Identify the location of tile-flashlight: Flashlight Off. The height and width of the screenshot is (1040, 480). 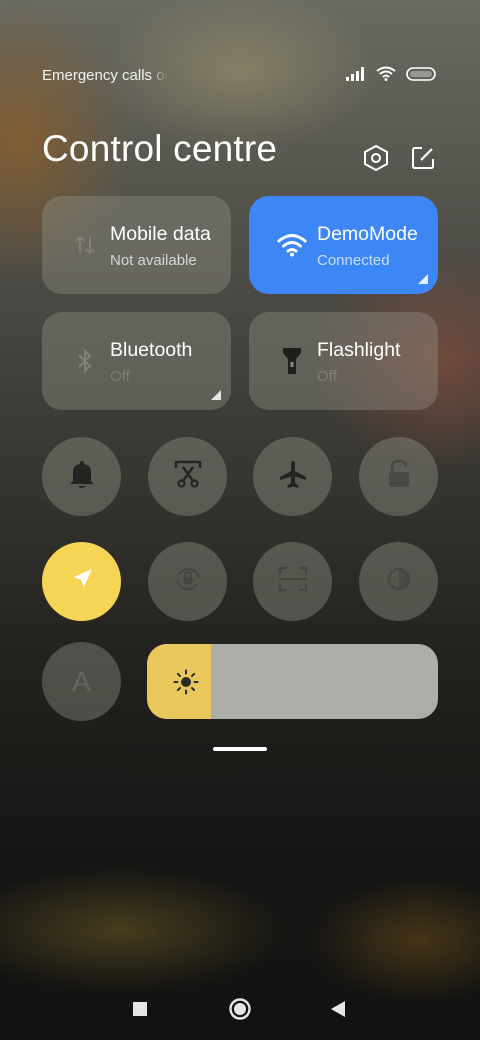
(343, 361).